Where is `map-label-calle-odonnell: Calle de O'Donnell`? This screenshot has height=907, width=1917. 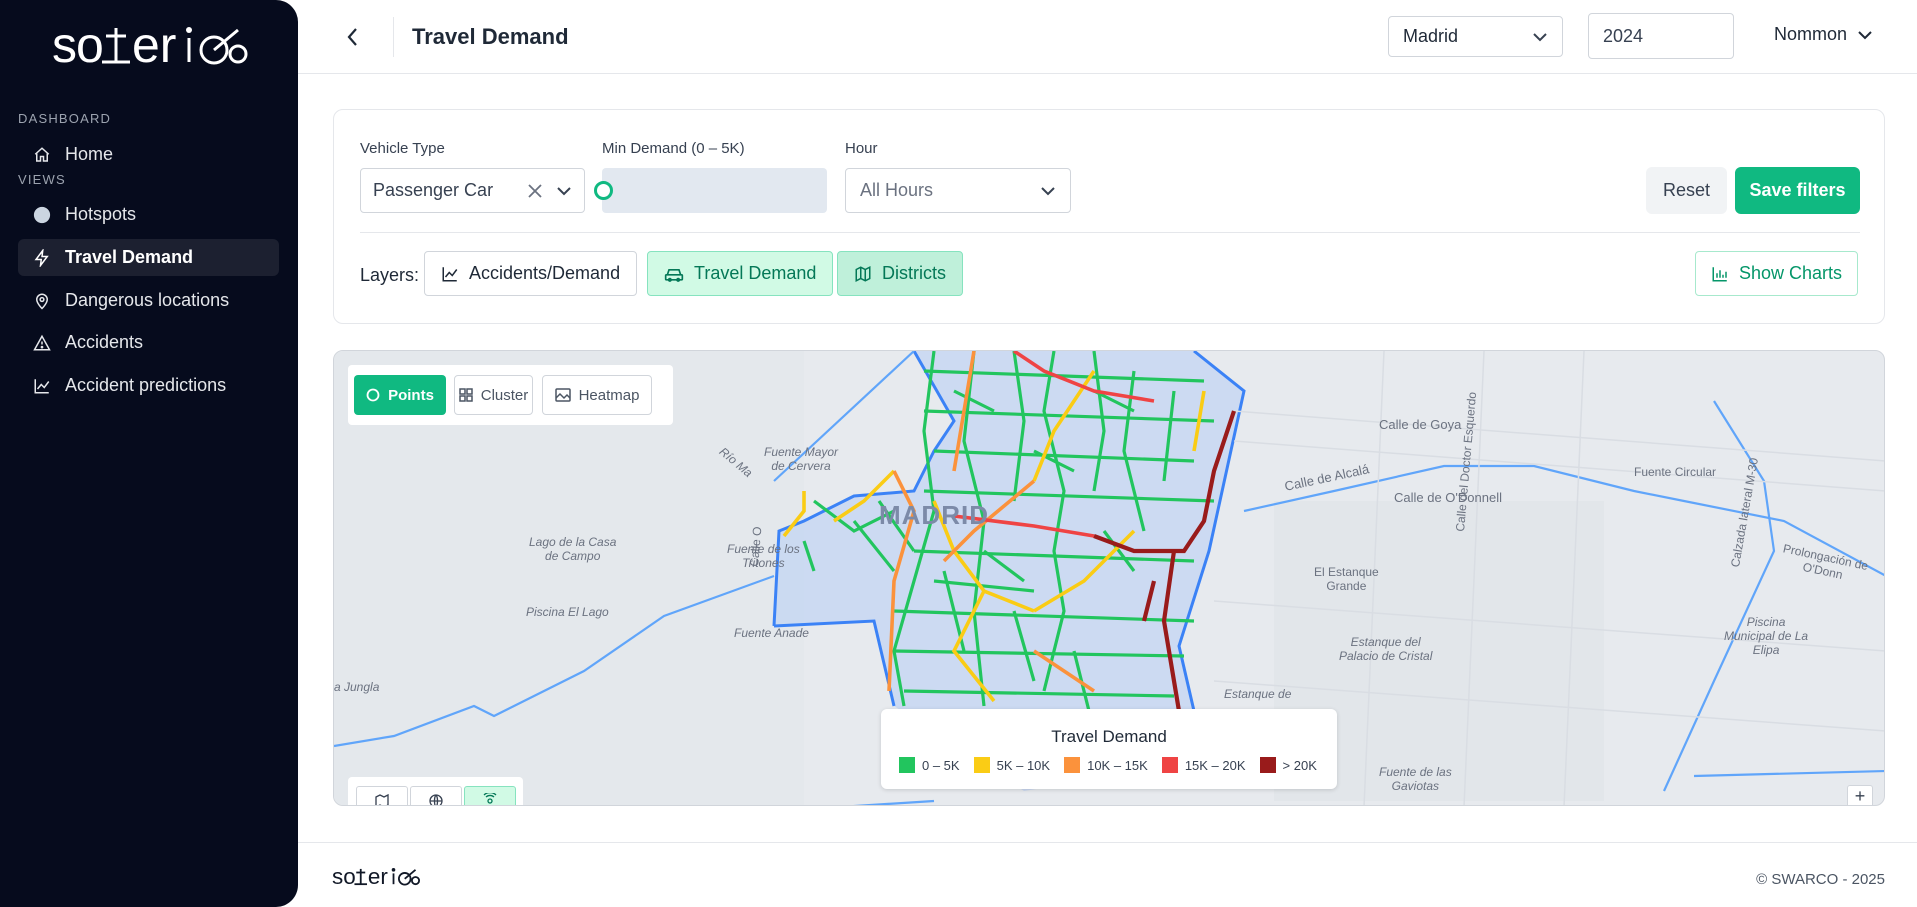
map-label-calle-odonnell: Calle de O'Donnell is located at coordinates (1448, 497).